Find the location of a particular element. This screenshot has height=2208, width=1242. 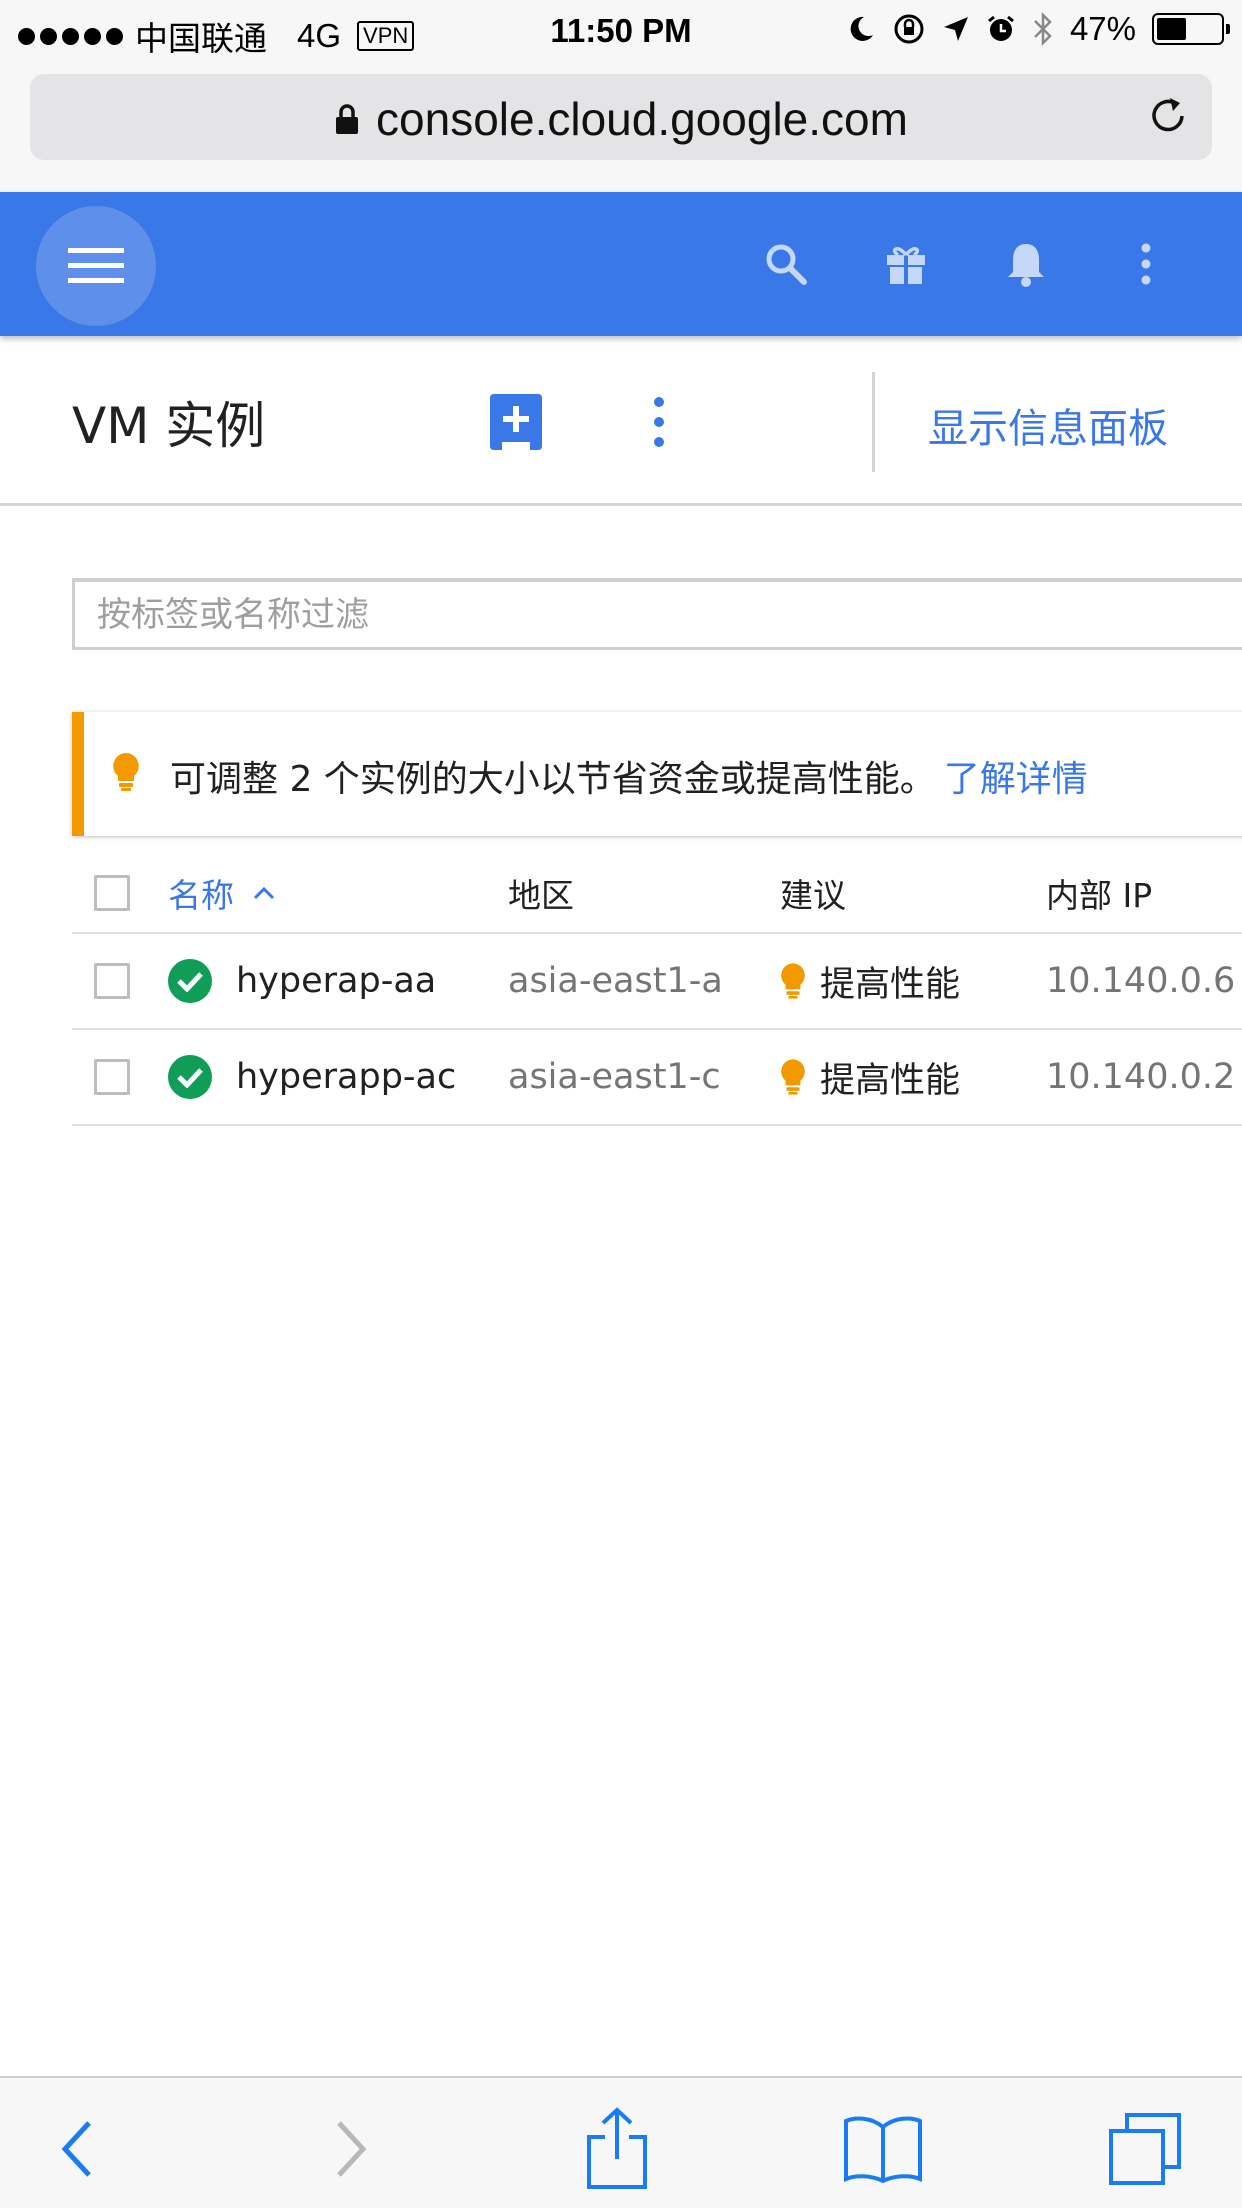

create-instance-button is located at coordinates (516, 424).